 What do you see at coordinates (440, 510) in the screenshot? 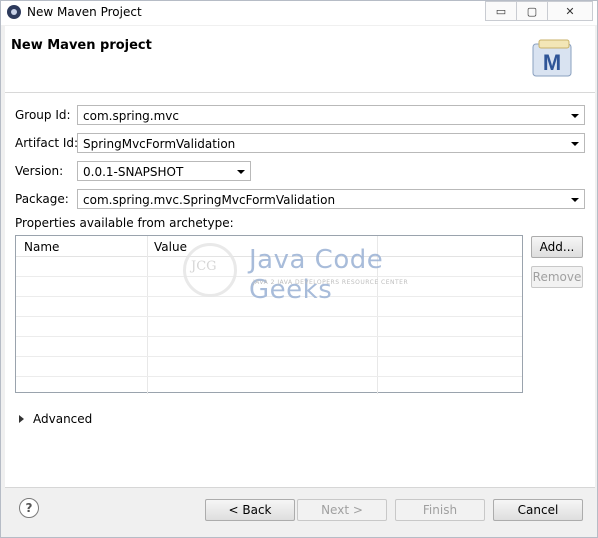
I see `finish-button: Finish` at bounding box center [440, 510].